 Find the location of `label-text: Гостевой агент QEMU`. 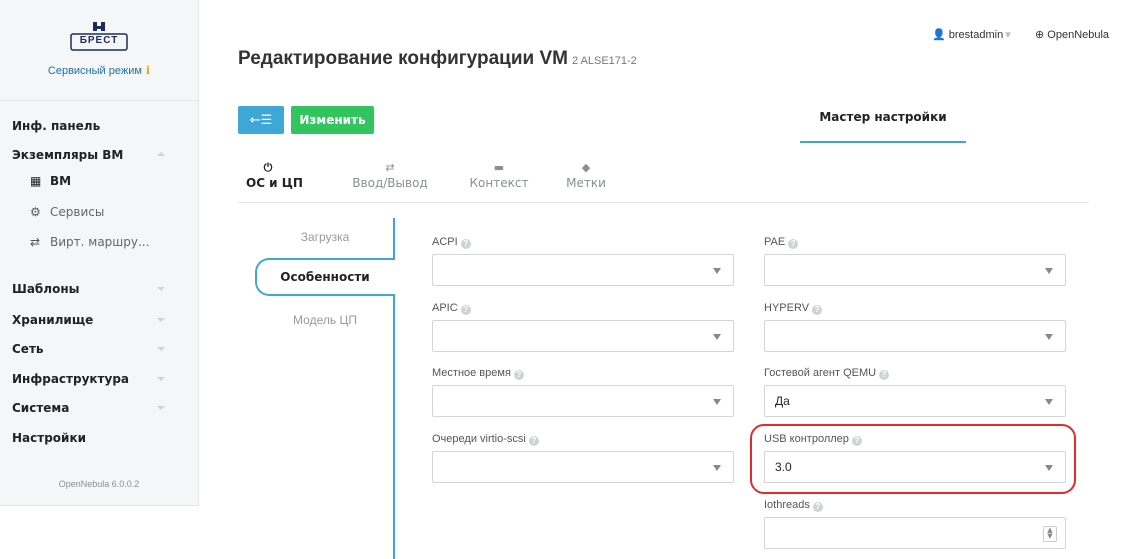

label-text: Гостевой агент QEMU is located at coordinates (820, 373).